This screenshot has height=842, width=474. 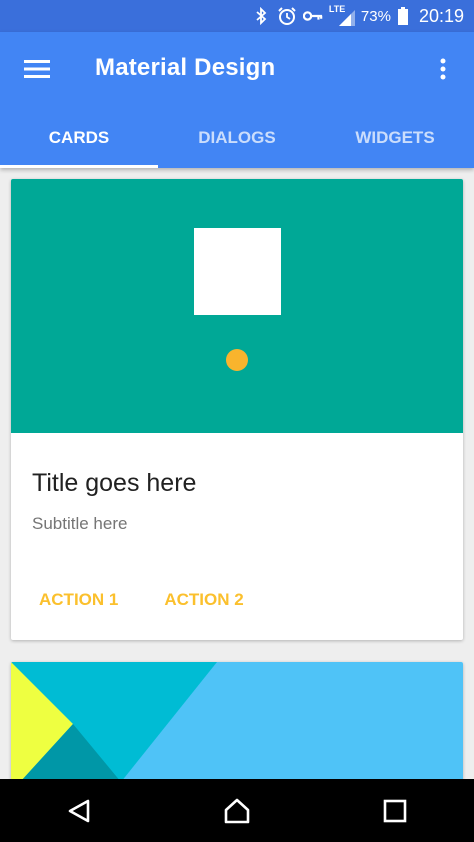 I want to click on recents-button, so click(x=395, y=811).